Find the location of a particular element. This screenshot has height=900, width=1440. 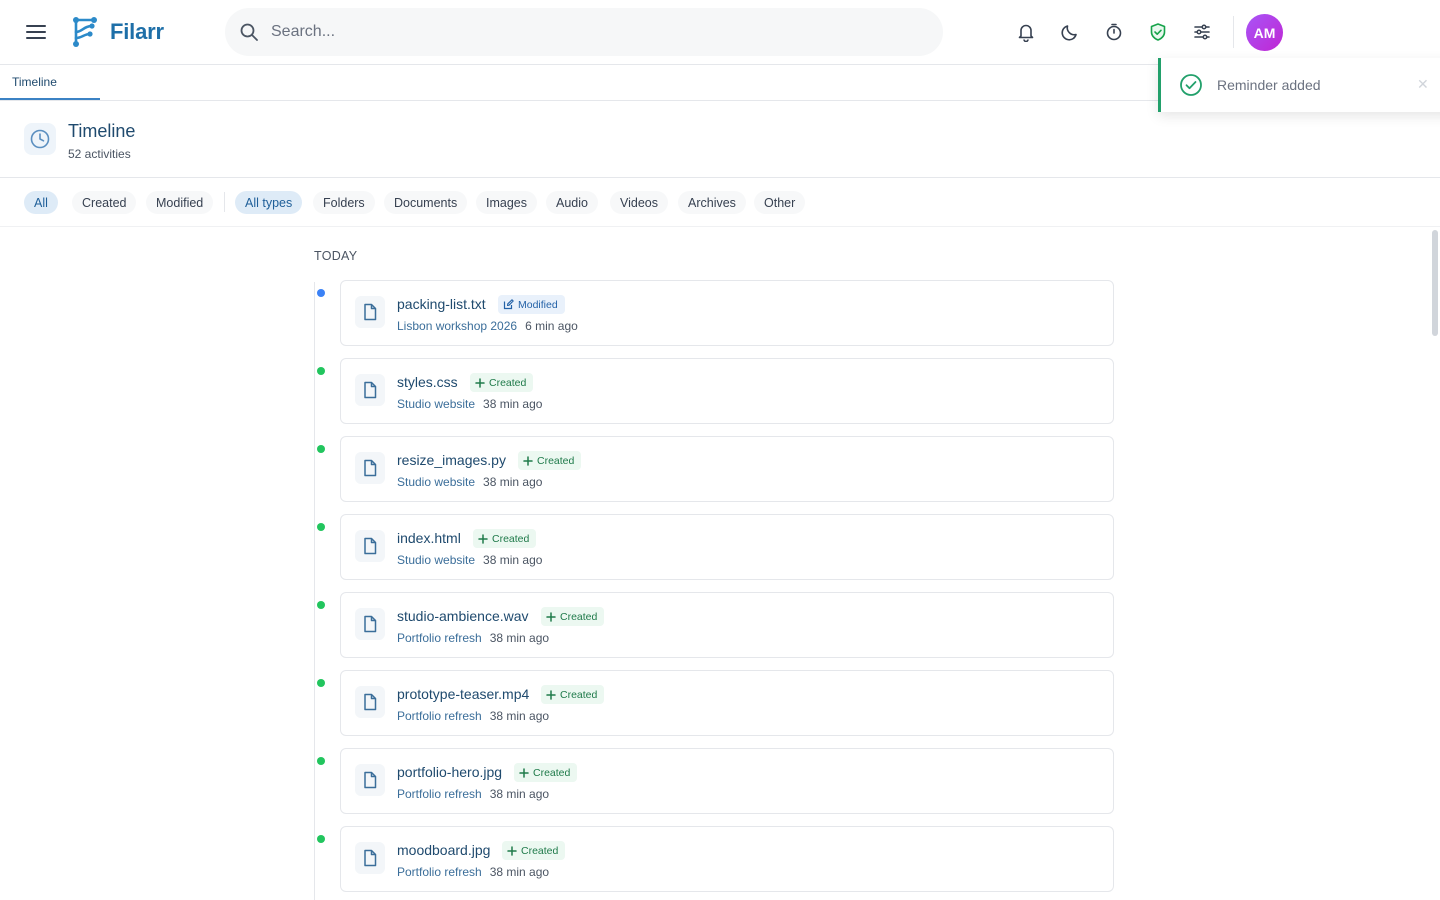

file-name: index.html is located at coordinates (429, 538).